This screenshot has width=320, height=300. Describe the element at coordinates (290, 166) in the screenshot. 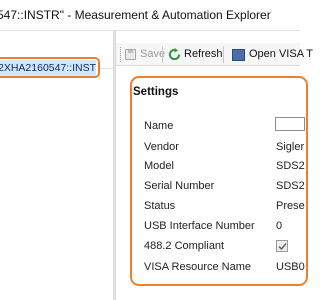

I see `model-value: SDS2` at that location.